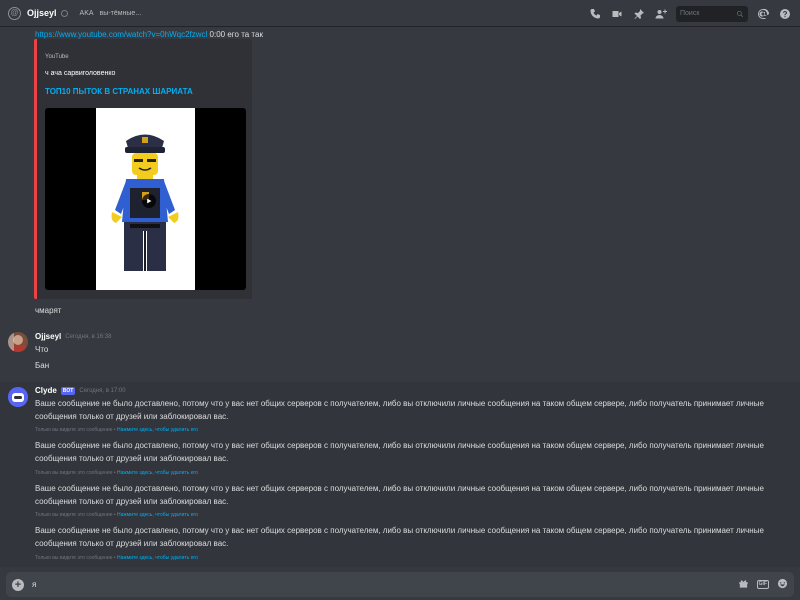 The width and height of the screenshot is (800, 600). What do you see at coordinates (740, 13) in the screenshot?
I see `search-icon` at bounding box center [740, 13].